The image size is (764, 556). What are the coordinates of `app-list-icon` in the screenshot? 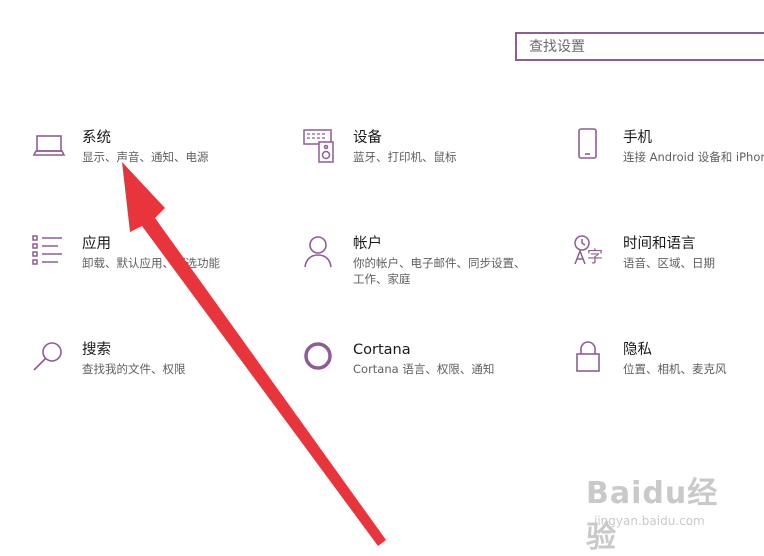 It's located at (50, 252).